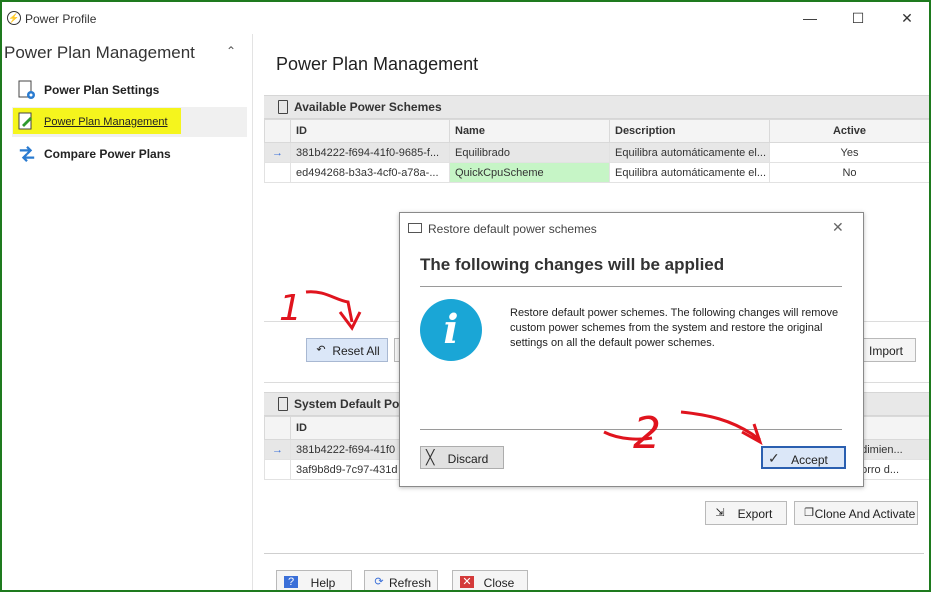 This screenshot has height=592, width=931. Describe the element at coordinates (368, 107) in the screenshot. I see `group-title: Available Power Schemes` at that location.